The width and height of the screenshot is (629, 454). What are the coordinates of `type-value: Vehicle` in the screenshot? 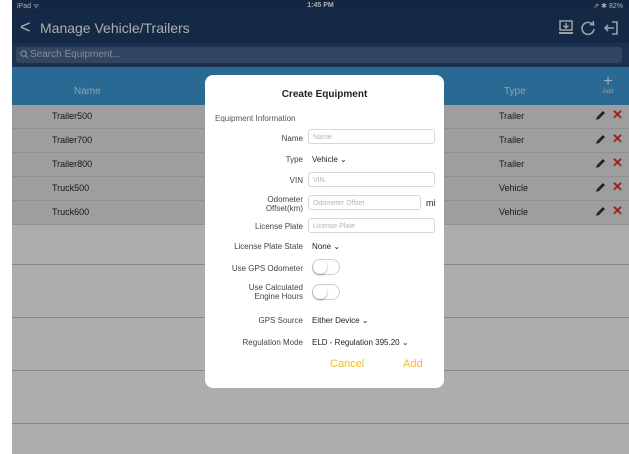 It's located at (325, 159).